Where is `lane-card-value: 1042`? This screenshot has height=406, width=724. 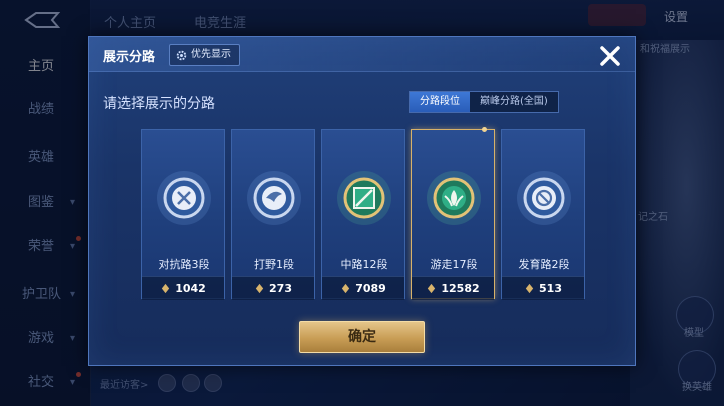
lane-card-value: 1042 is located at coordinates (190, 288).